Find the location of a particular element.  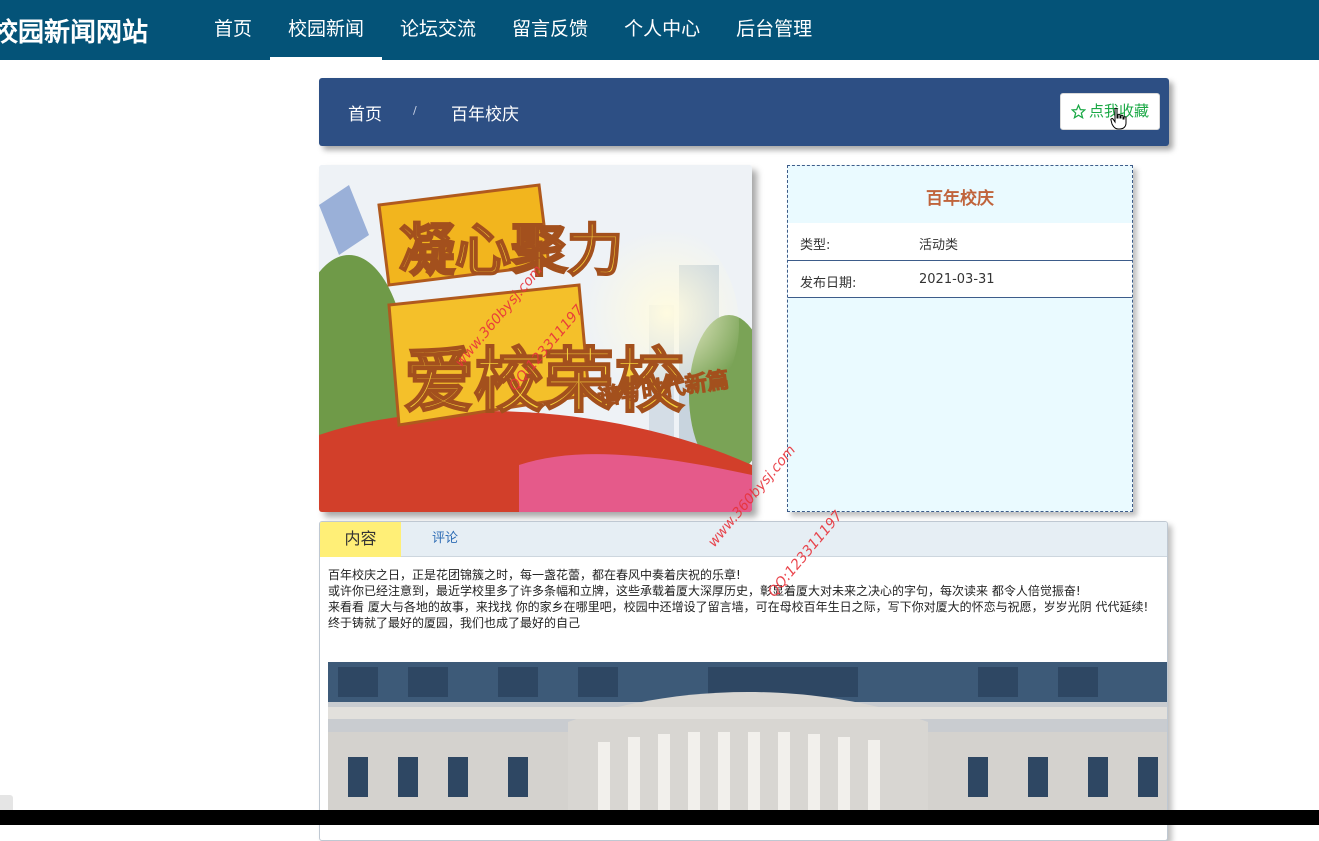

photo-sign-line1: 凝心聚力 is located at coordinates (511, 251).